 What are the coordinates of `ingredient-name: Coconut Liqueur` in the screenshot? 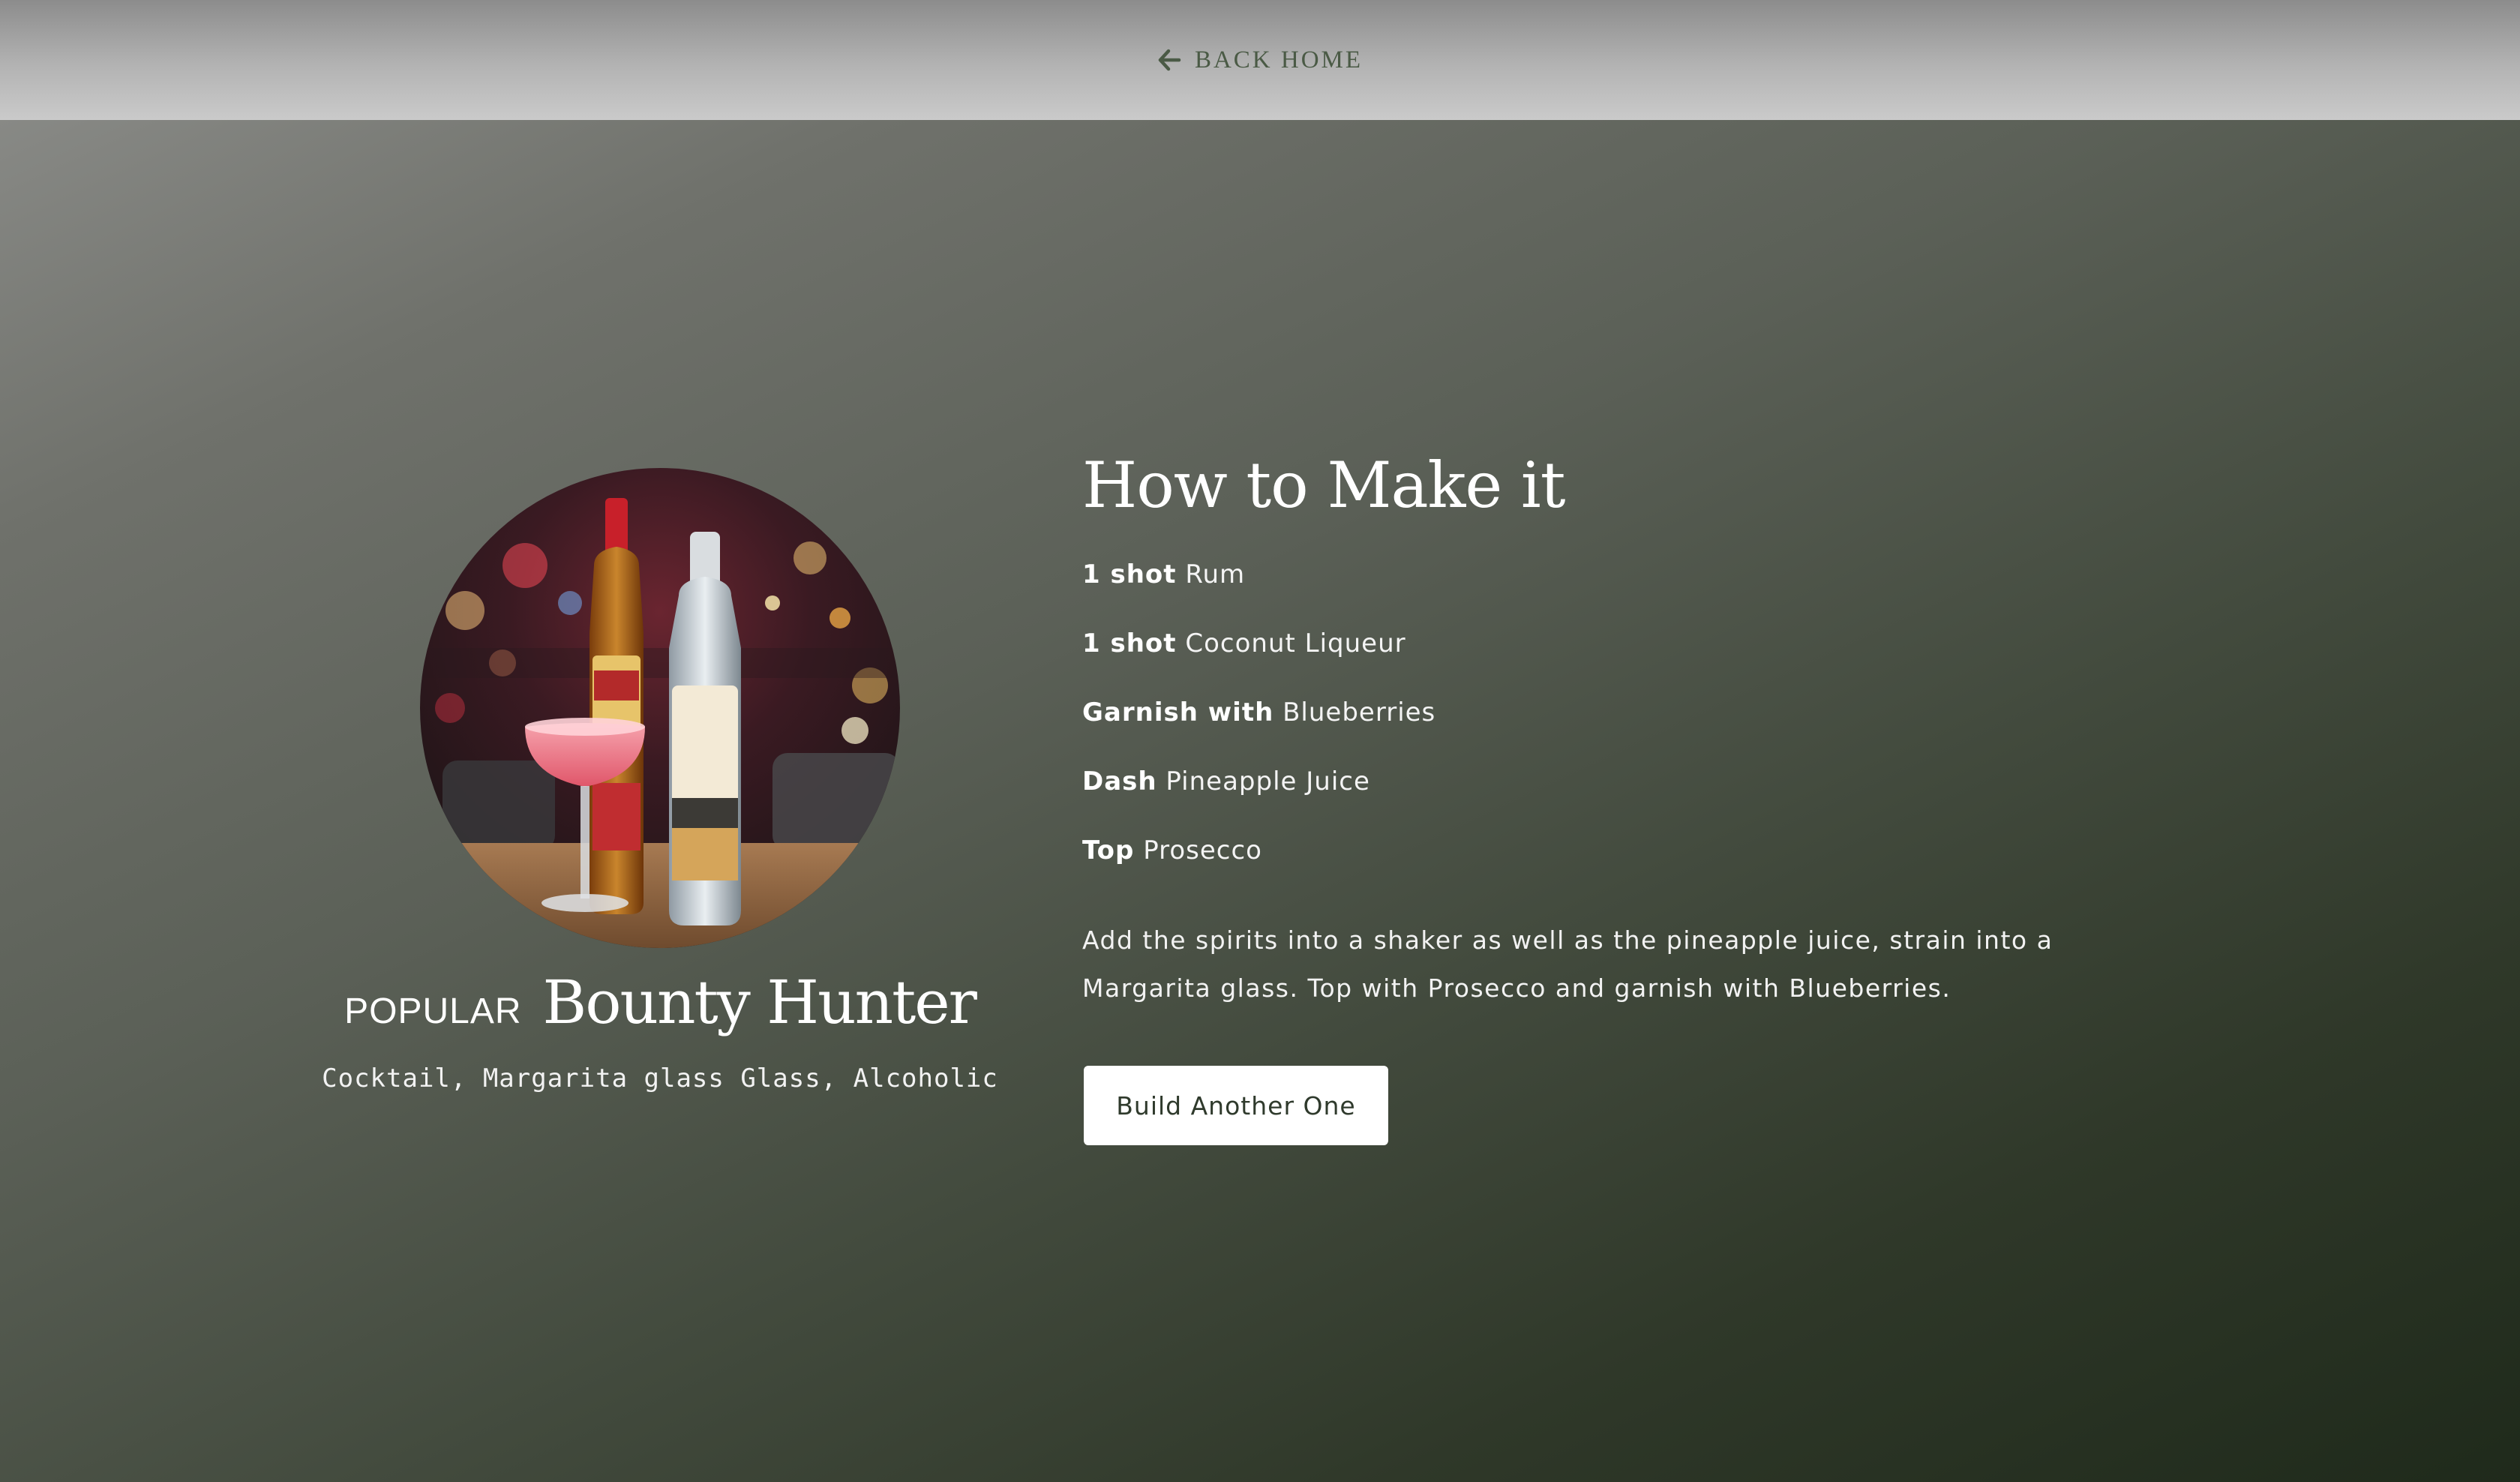 It's located at (1295, 643).